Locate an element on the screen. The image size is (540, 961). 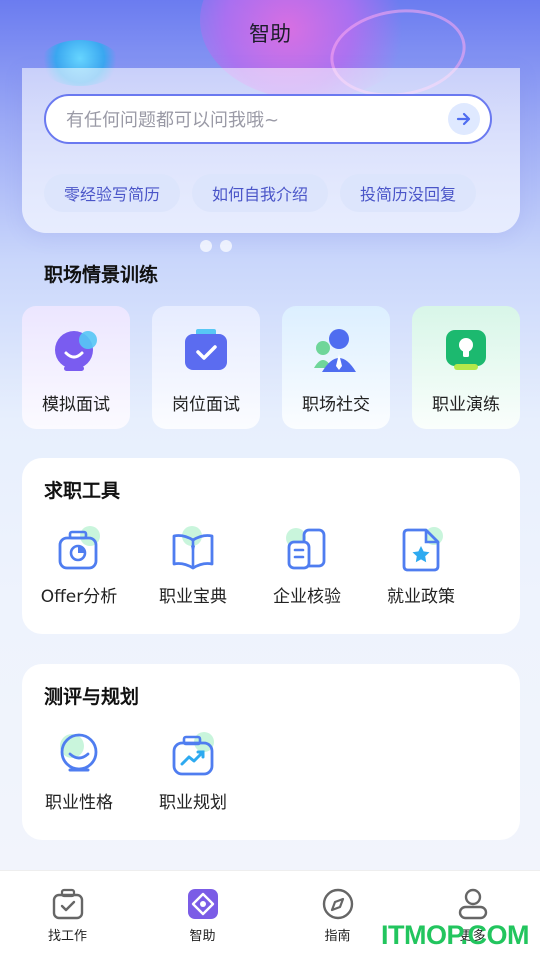
job-tools-row: Offer分析 职业宝典 企业核验 就业政策 is located at coordinates (271, 571).